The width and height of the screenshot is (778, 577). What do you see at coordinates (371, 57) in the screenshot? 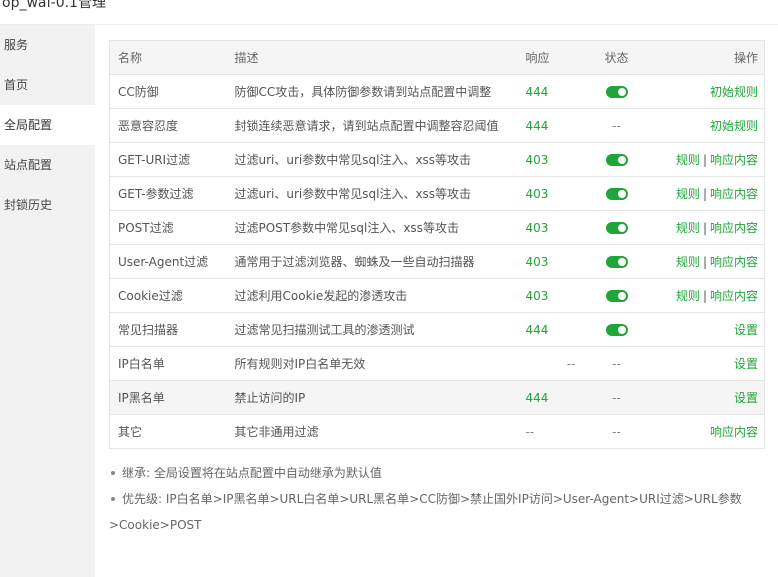
I see `header-desc: 描述` at bounding box center [371, 57].